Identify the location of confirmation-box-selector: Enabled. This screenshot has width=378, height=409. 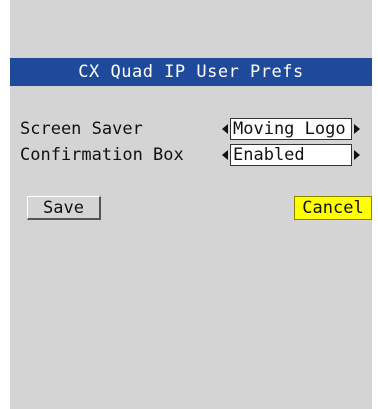
(291, 155).